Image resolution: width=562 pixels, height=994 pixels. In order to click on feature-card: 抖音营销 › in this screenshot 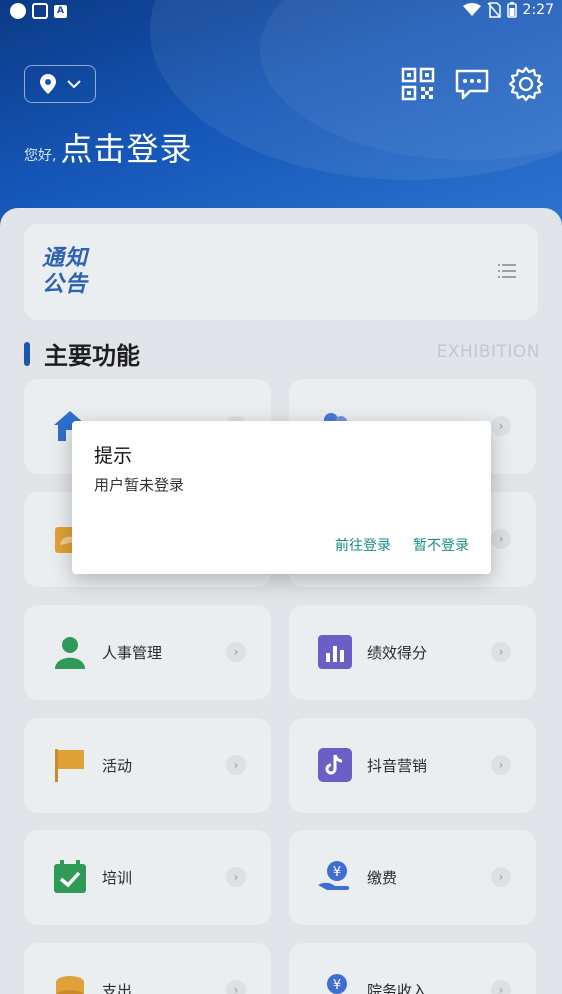, I will do `click(412, 765)`.